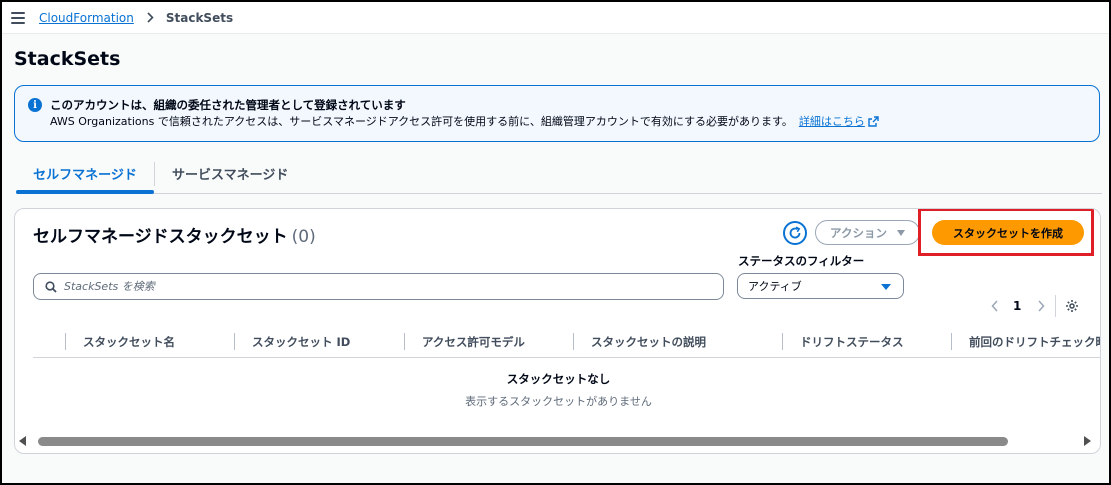  I want to click on external-link-icon, so click(873, 121).